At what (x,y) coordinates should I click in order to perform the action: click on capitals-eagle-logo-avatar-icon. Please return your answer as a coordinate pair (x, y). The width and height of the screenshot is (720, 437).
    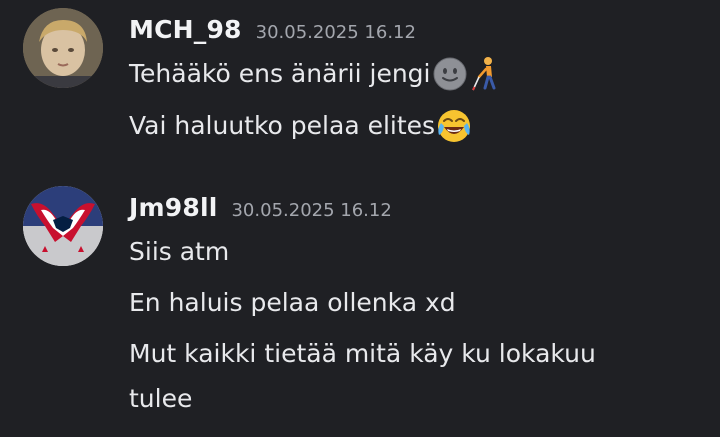
    Looking at the image, I should click on (63, 226).